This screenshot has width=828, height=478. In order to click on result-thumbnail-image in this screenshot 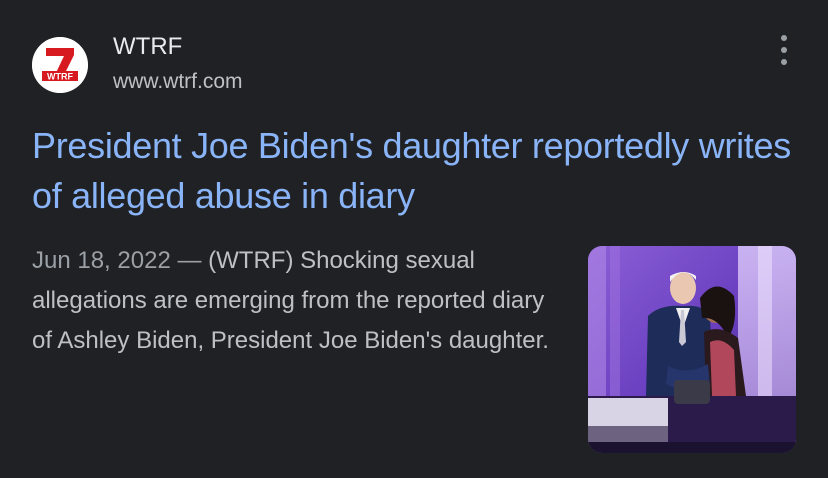, I will do `click(692, 349)`.